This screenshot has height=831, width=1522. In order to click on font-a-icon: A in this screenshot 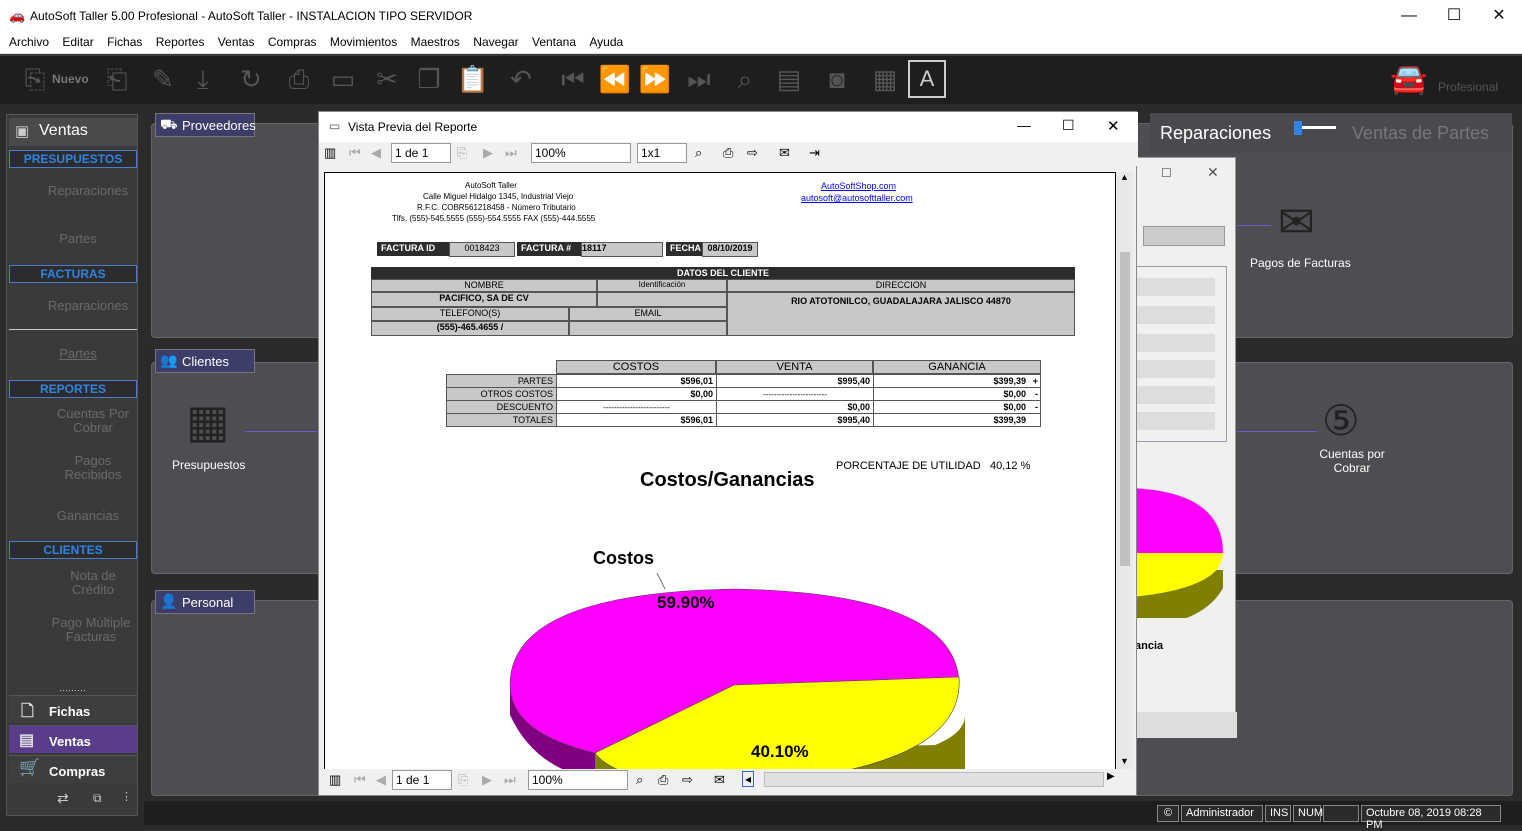, I will do `click(927, 79)`.